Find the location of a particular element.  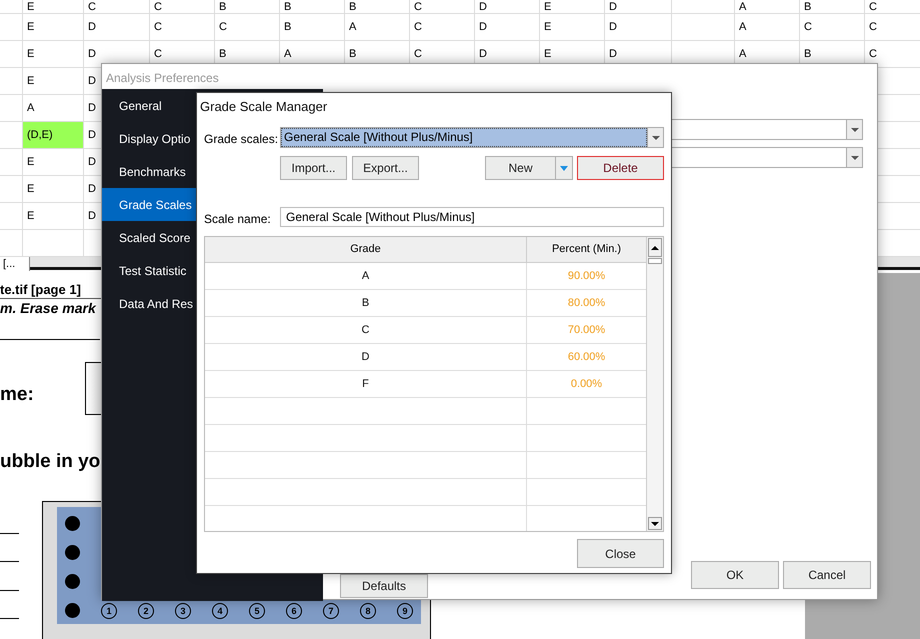

window-title: Grade Scale Manager is located at coordinates (264, 107).